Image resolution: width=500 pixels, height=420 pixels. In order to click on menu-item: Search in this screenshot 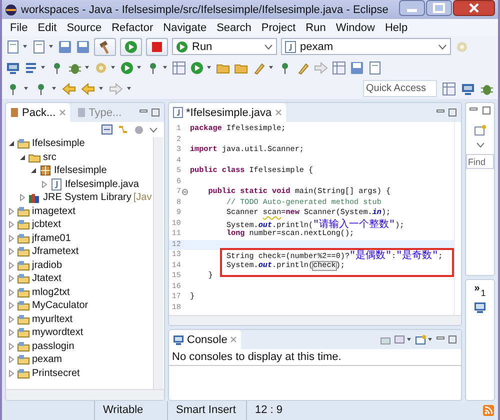, I will do `click(234, 28)`.